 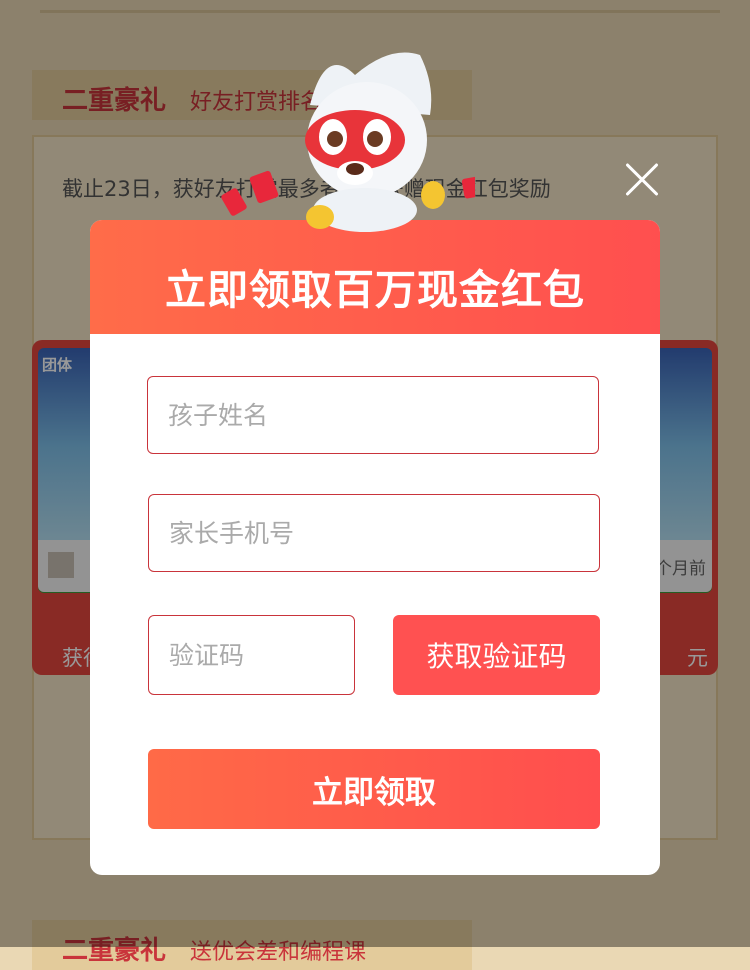 I want to click on parent-phone-field, so click(x=374, y=533).